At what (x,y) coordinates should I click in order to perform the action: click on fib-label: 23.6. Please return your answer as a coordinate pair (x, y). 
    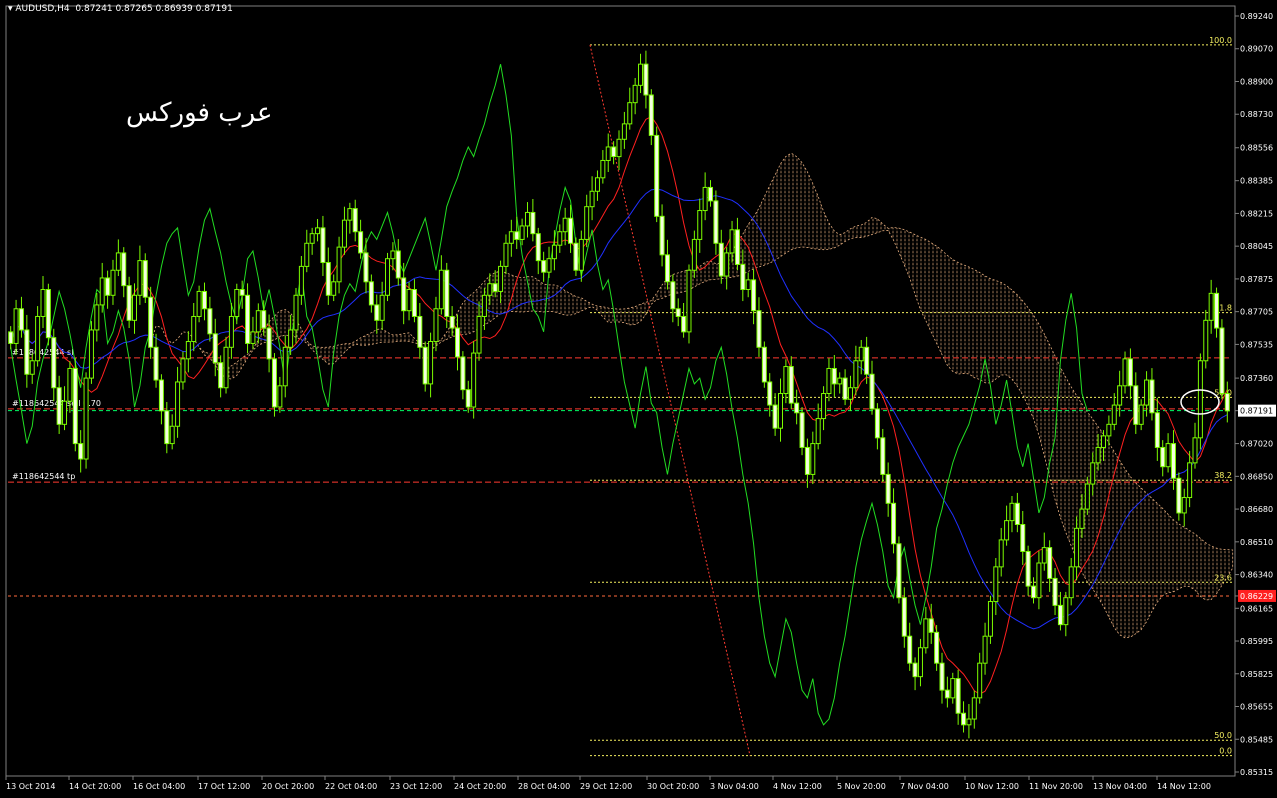
    Looking at the image, I should click on (1223, 577).